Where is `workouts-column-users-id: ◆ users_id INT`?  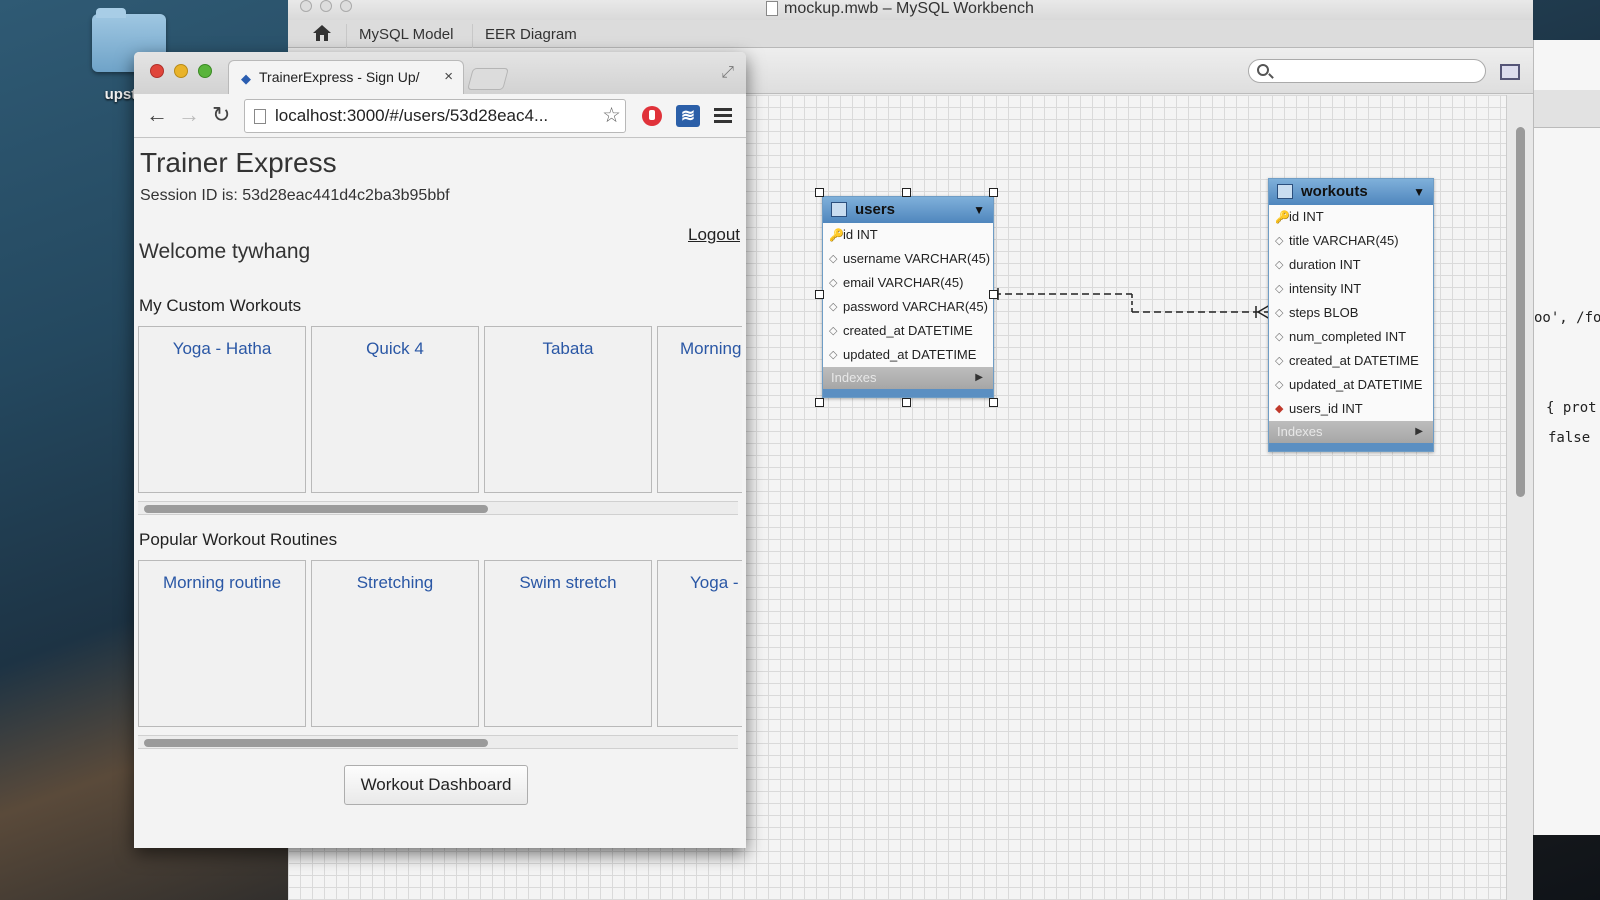 workouts-column-users-id: ◆ users_id INT is located at coordinates (1351, 409).